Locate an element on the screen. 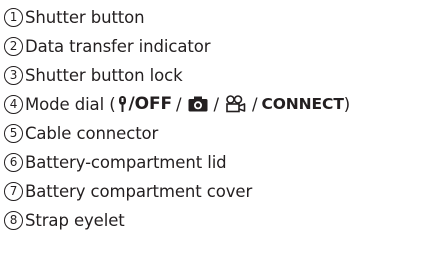 Image resolution: width=434 pixels, height=258 pixels. camera-icon is located at coordinates (198, 104).